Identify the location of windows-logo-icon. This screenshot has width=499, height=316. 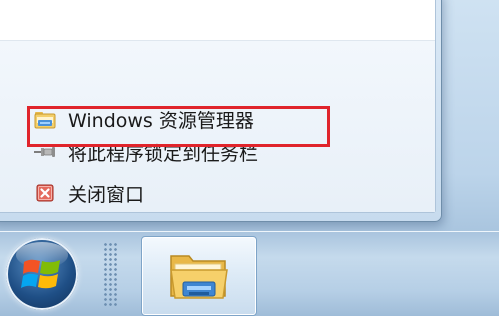
(40, 274).